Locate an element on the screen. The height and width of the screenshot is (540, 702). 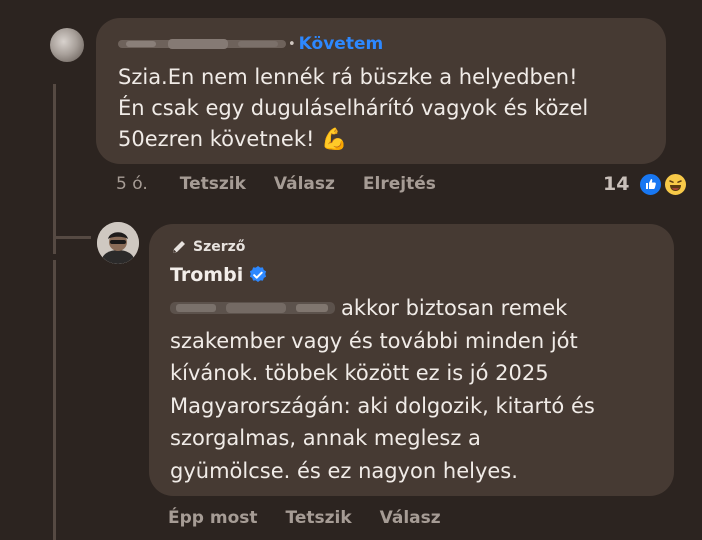
reply-text-line: gyümölcse. és ez nagyon helyes. is located at coordinates (344, 470).